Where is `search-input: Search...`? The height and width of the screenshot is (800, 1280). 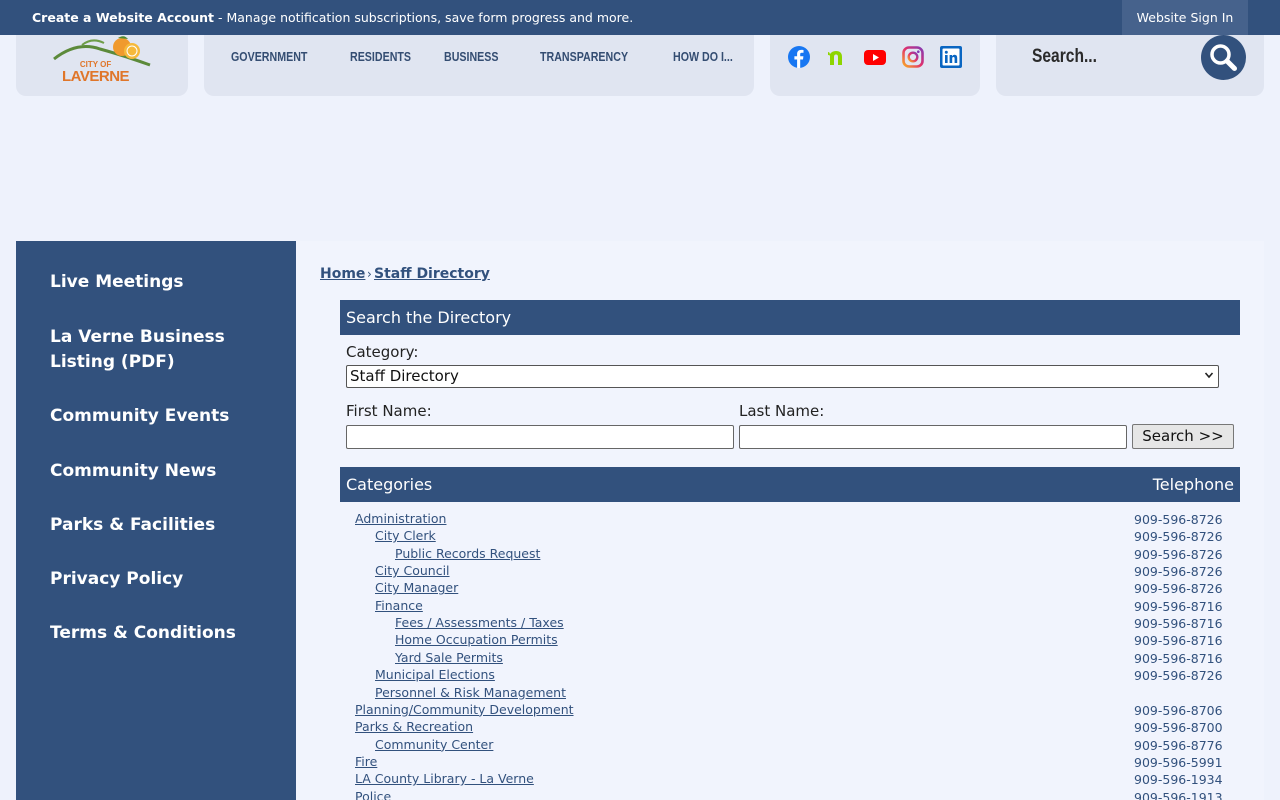 search-input: Search... is located at coordinates (1064, 57).